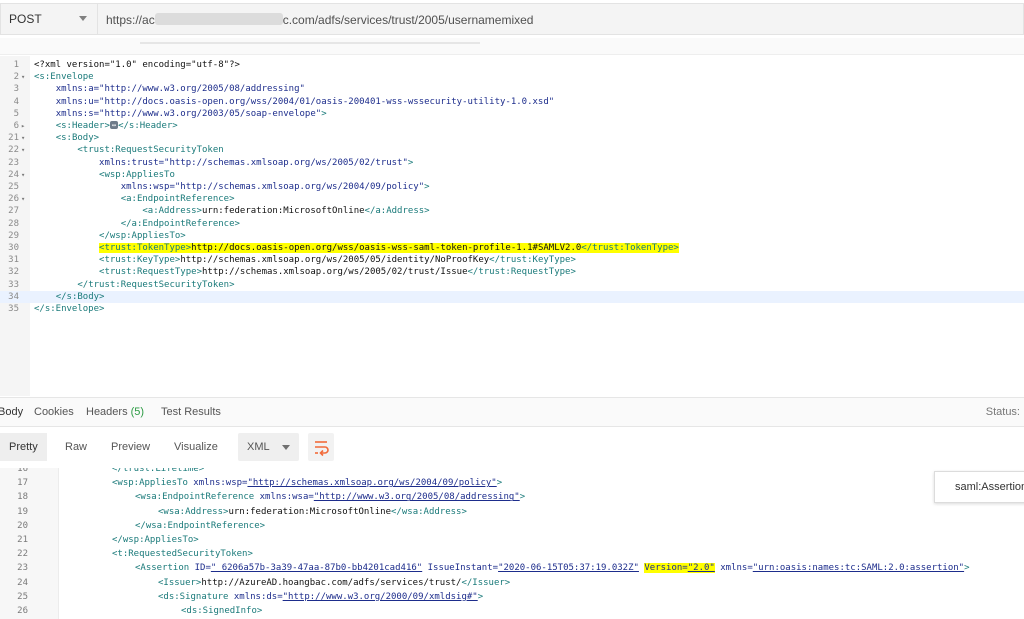 This screenshot has height=619, width=1024. What do you see at coordinates (182, 554) in the screenshot?
I see `code-text: <t:RequestedSecurityToken>` at bounding box center [182, 554].